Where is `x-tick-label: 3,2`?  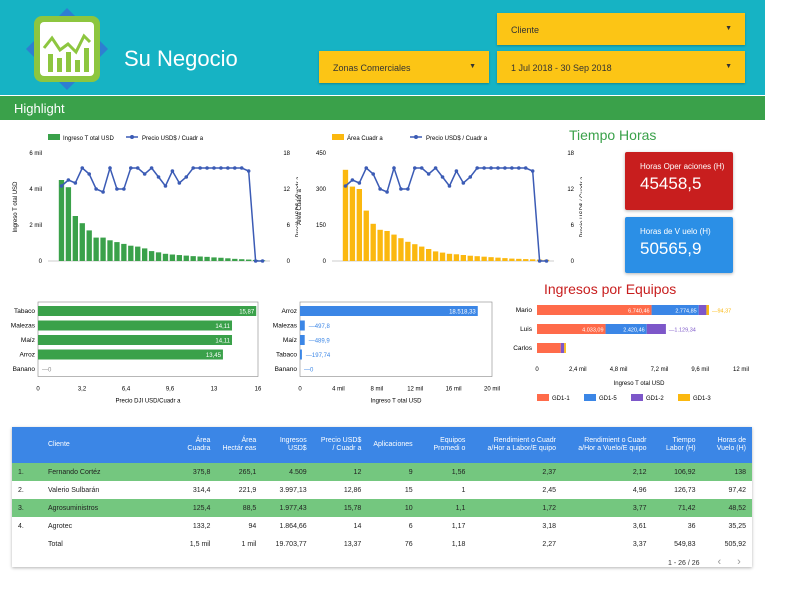
x-tick-label: 3,2 is located at coordinates (82, 390).